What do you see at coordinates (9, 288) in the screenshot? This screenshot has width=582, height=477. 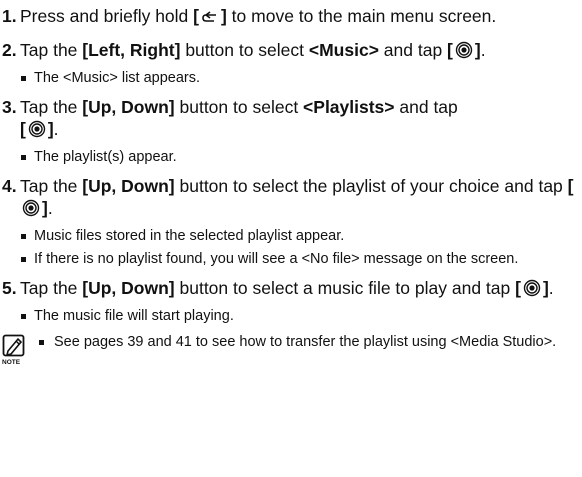 I see `step-number: 5.` at bounding box center [9, 288].